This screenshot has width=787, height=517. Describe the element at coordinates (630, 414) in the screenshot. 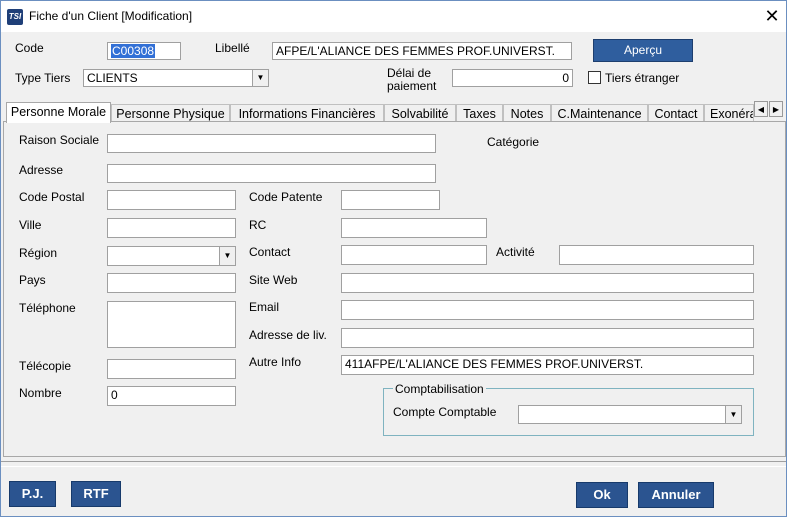

I see `compte-comptable-select: ▼` at that location.